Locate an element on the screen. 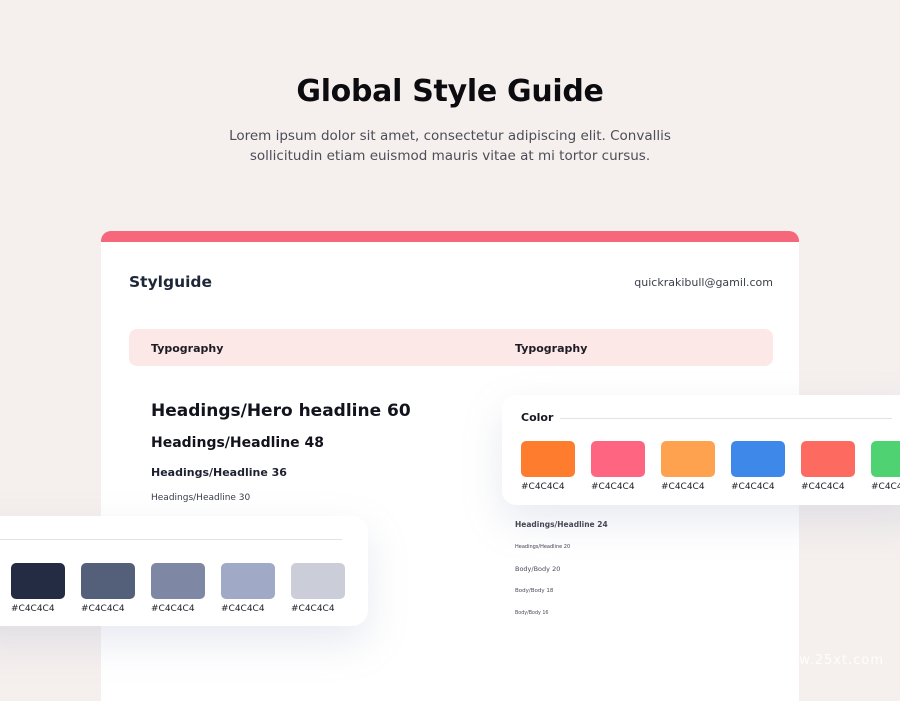 Image resolution: width=900 pixels, height=701 pixels. contact-email: quickrakibull@gamil.com is located at coordinates (703, 282).